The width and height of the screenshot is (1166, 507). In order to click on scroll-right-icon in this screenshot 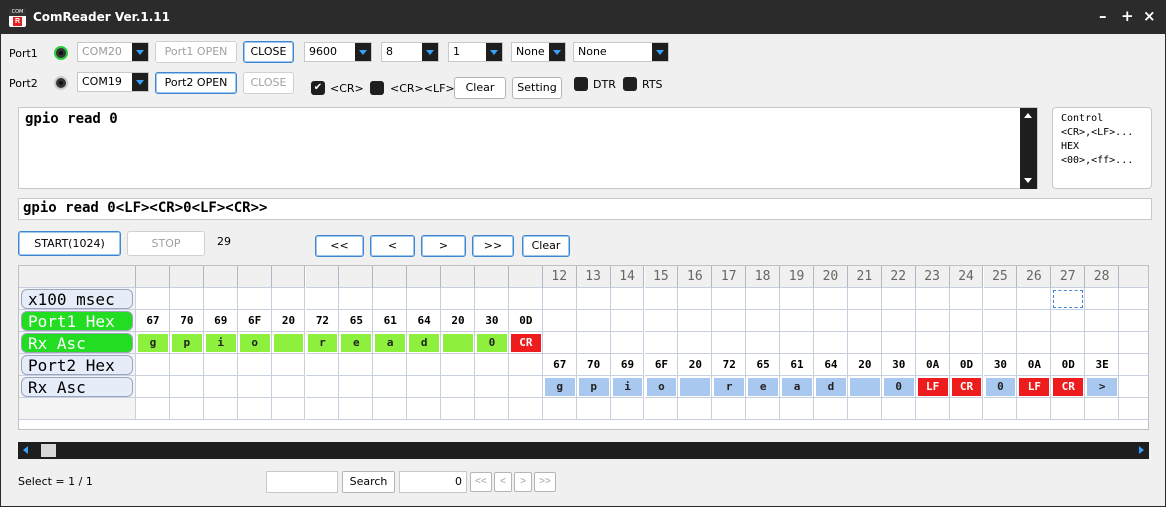, I will do `click(1141, 450)`.